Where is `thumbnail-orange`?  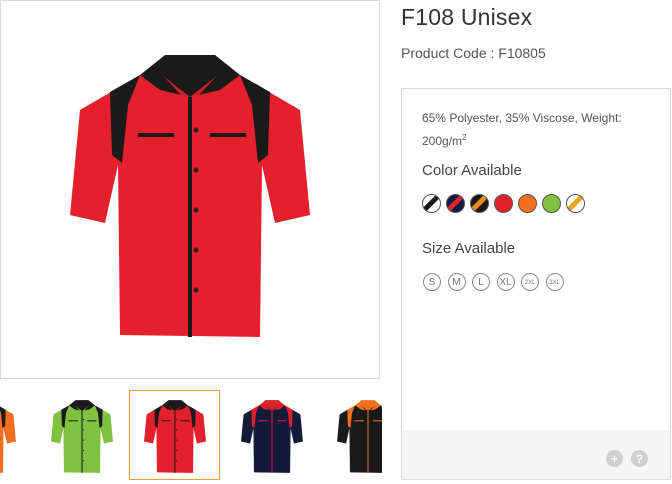 thumbnail-orange is located at coordinates (15, 435).